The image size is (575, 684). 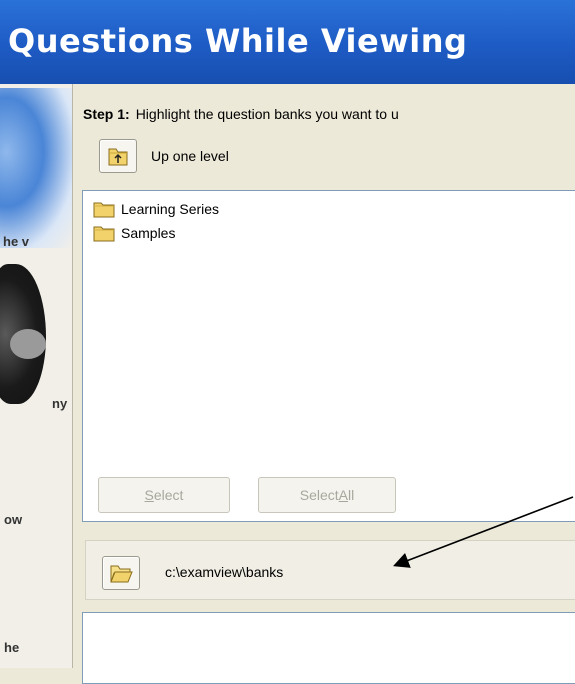 I want to click on current-path: c:\examview\banks, so click(x=224, y=572).